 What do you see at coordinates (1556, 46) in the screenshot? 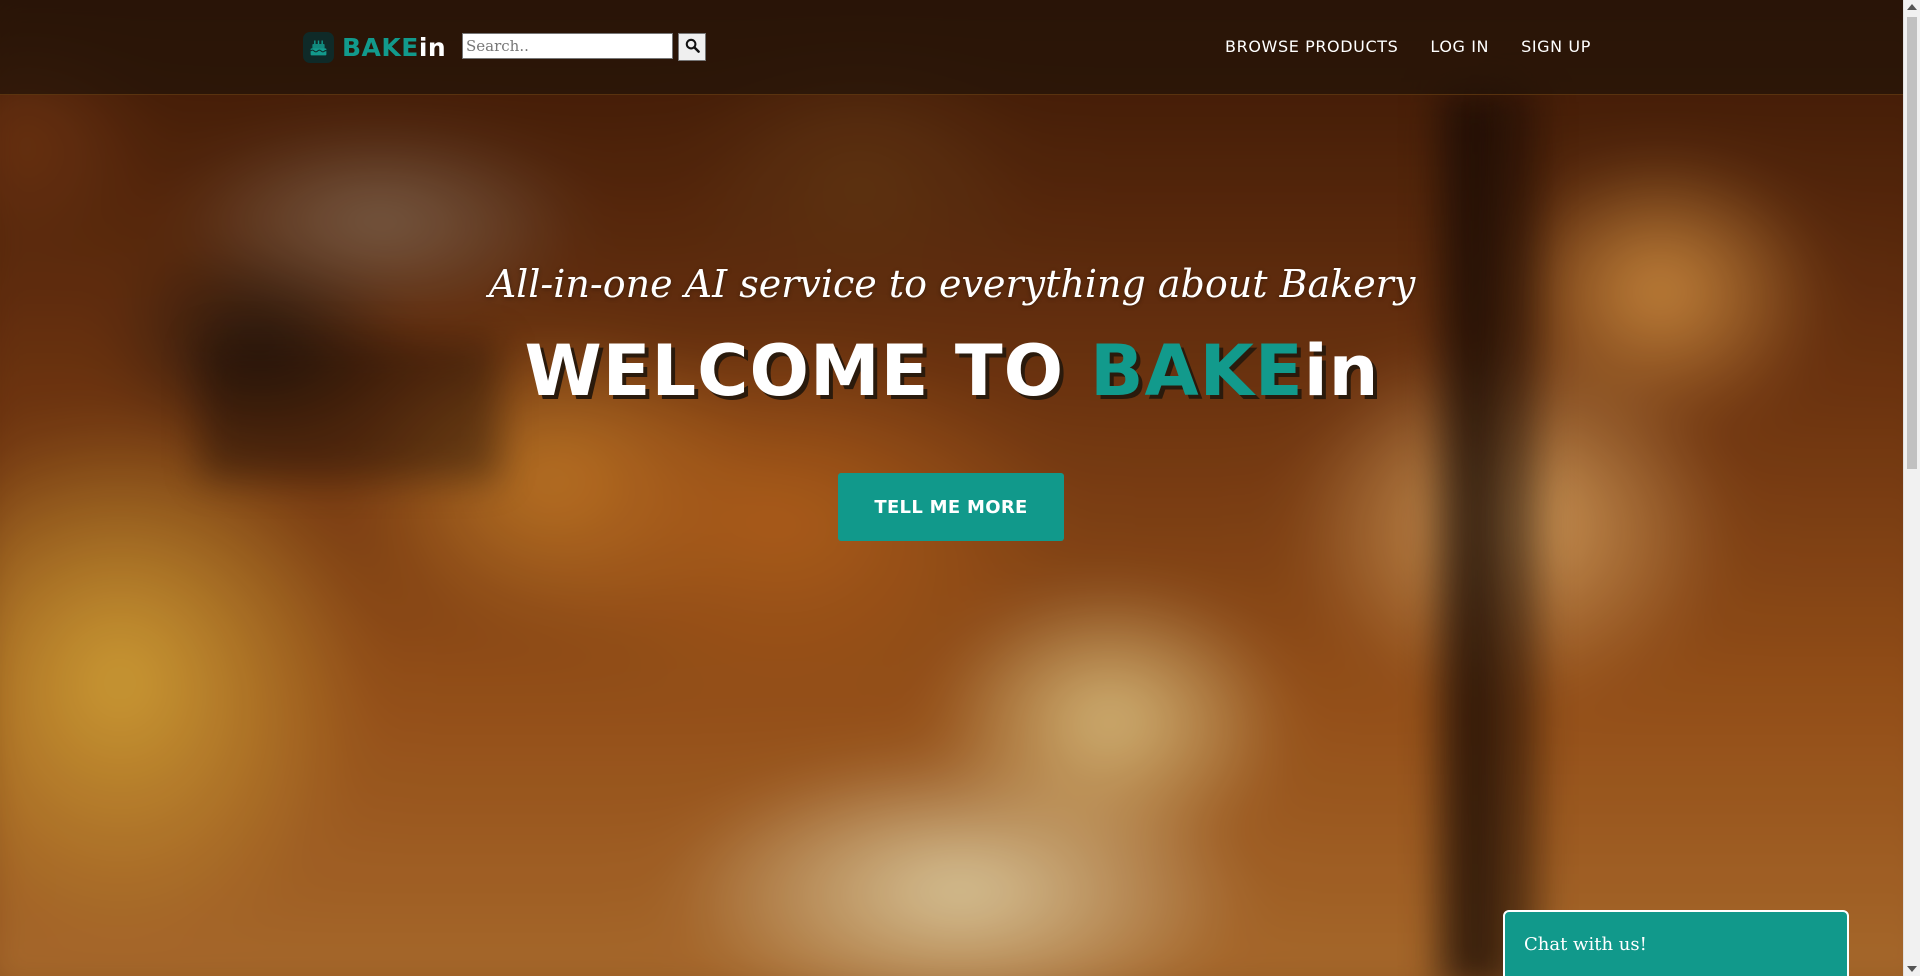
I see `nav-link-sign-up: SIGN UP` at bounding box center [1556, 46].